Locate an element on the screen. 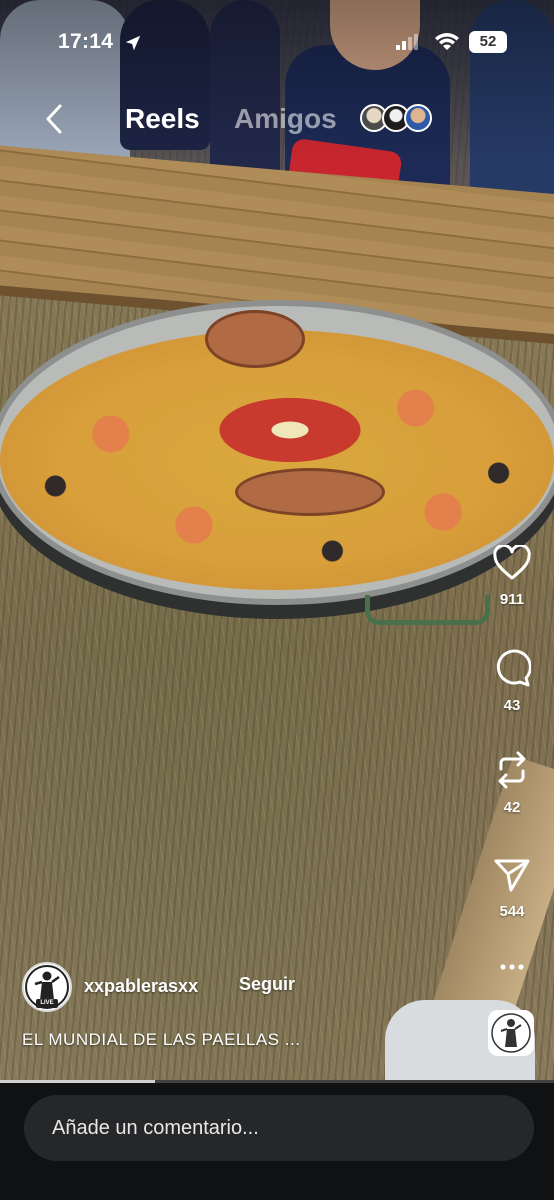 The image size is (554, 1200). cellular-signal-icon is located at coordinates (407, 42).